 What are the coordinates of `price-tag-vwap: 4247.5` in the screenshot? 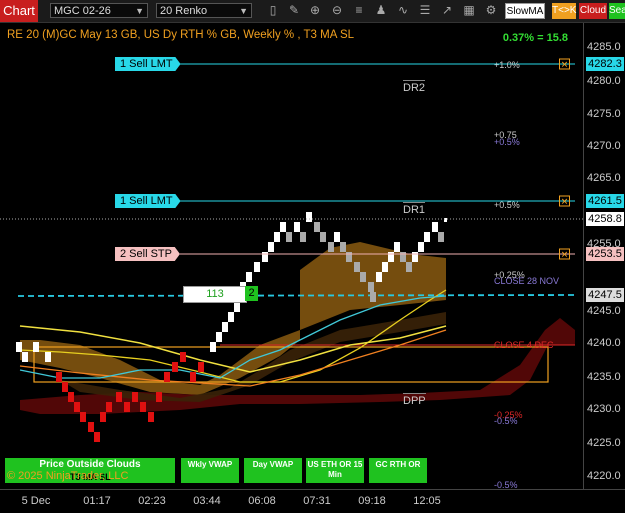 It's located at (605, 295).